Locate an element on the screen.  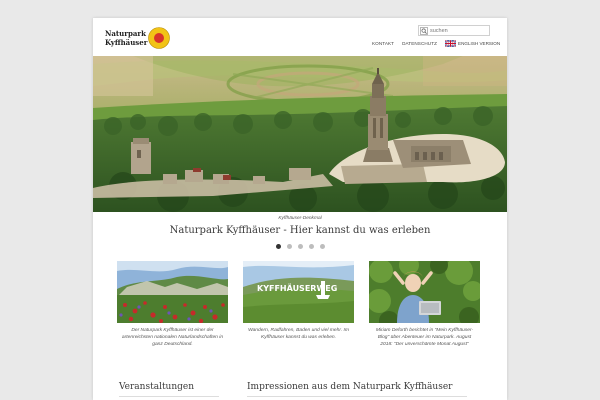
search-box is located at coordinates (454, 30).